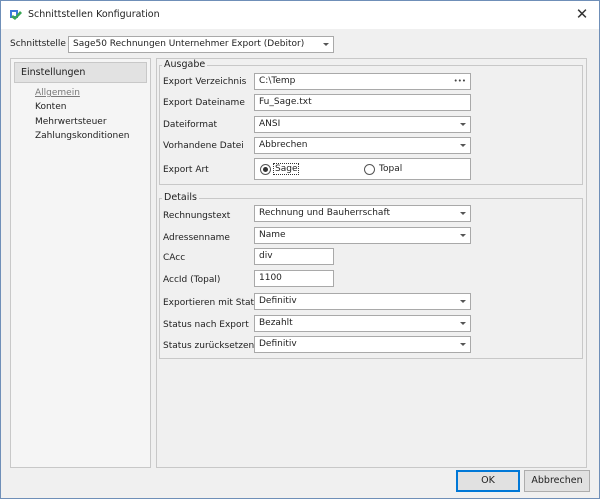 The width and height of the screenshot is (600, 499). What do you see at coordinates (186, 170) in the screenshot?
I see `export-type-label: Export Art` at bounding box center [186, 170].